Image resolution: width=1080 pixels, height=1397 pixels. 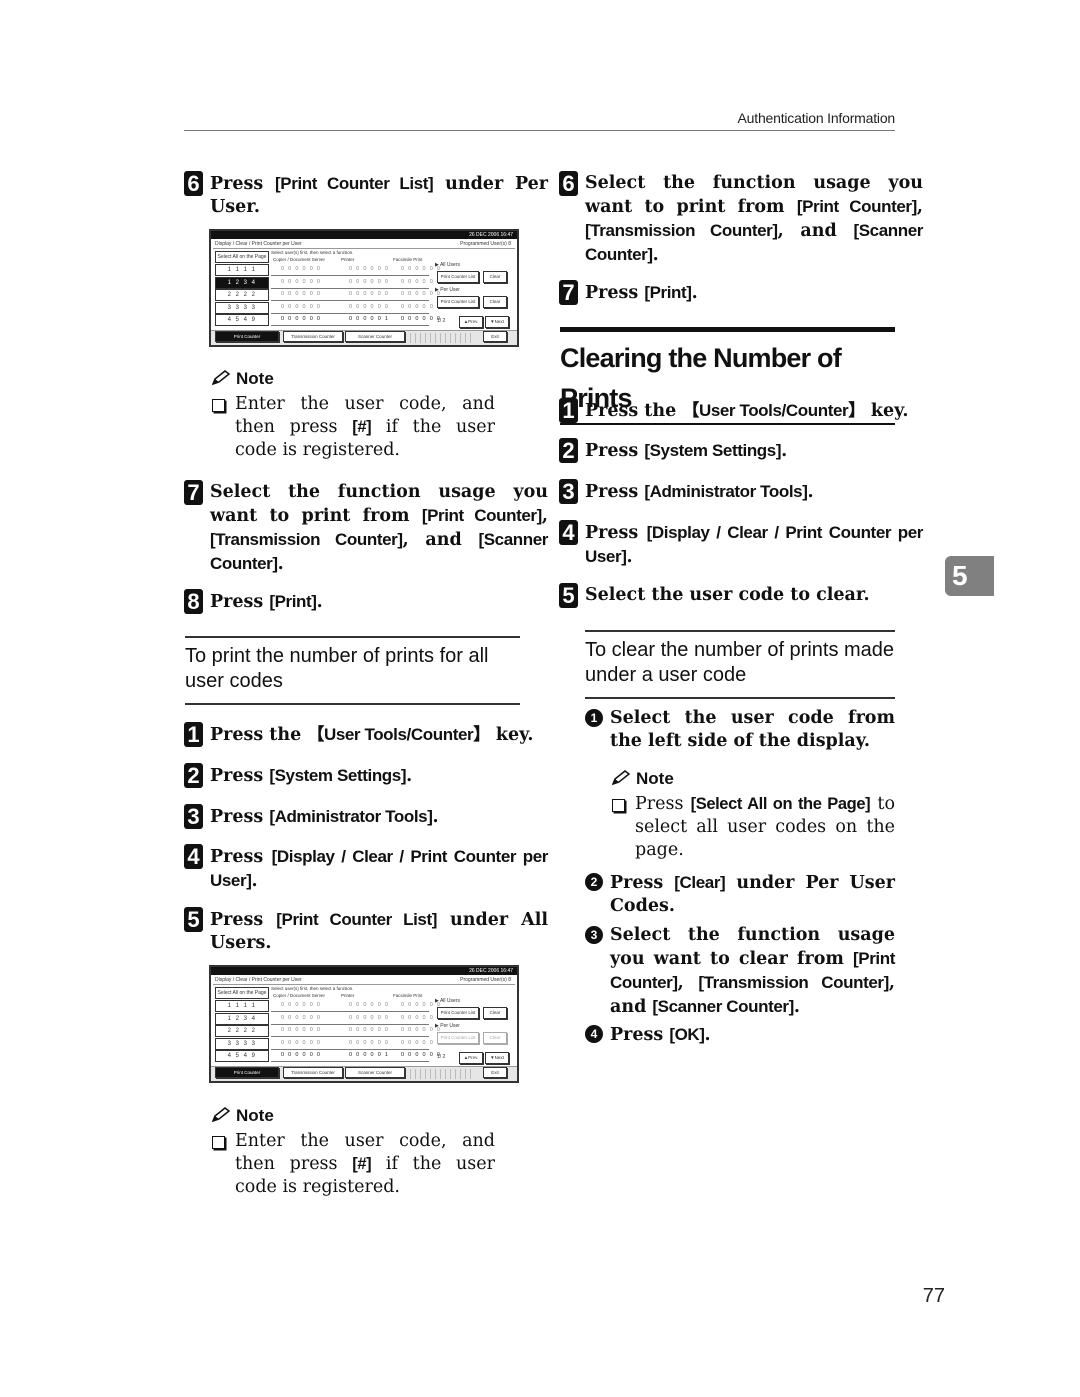 I want to click on note-title: Note, so click(x=255, y=1115).